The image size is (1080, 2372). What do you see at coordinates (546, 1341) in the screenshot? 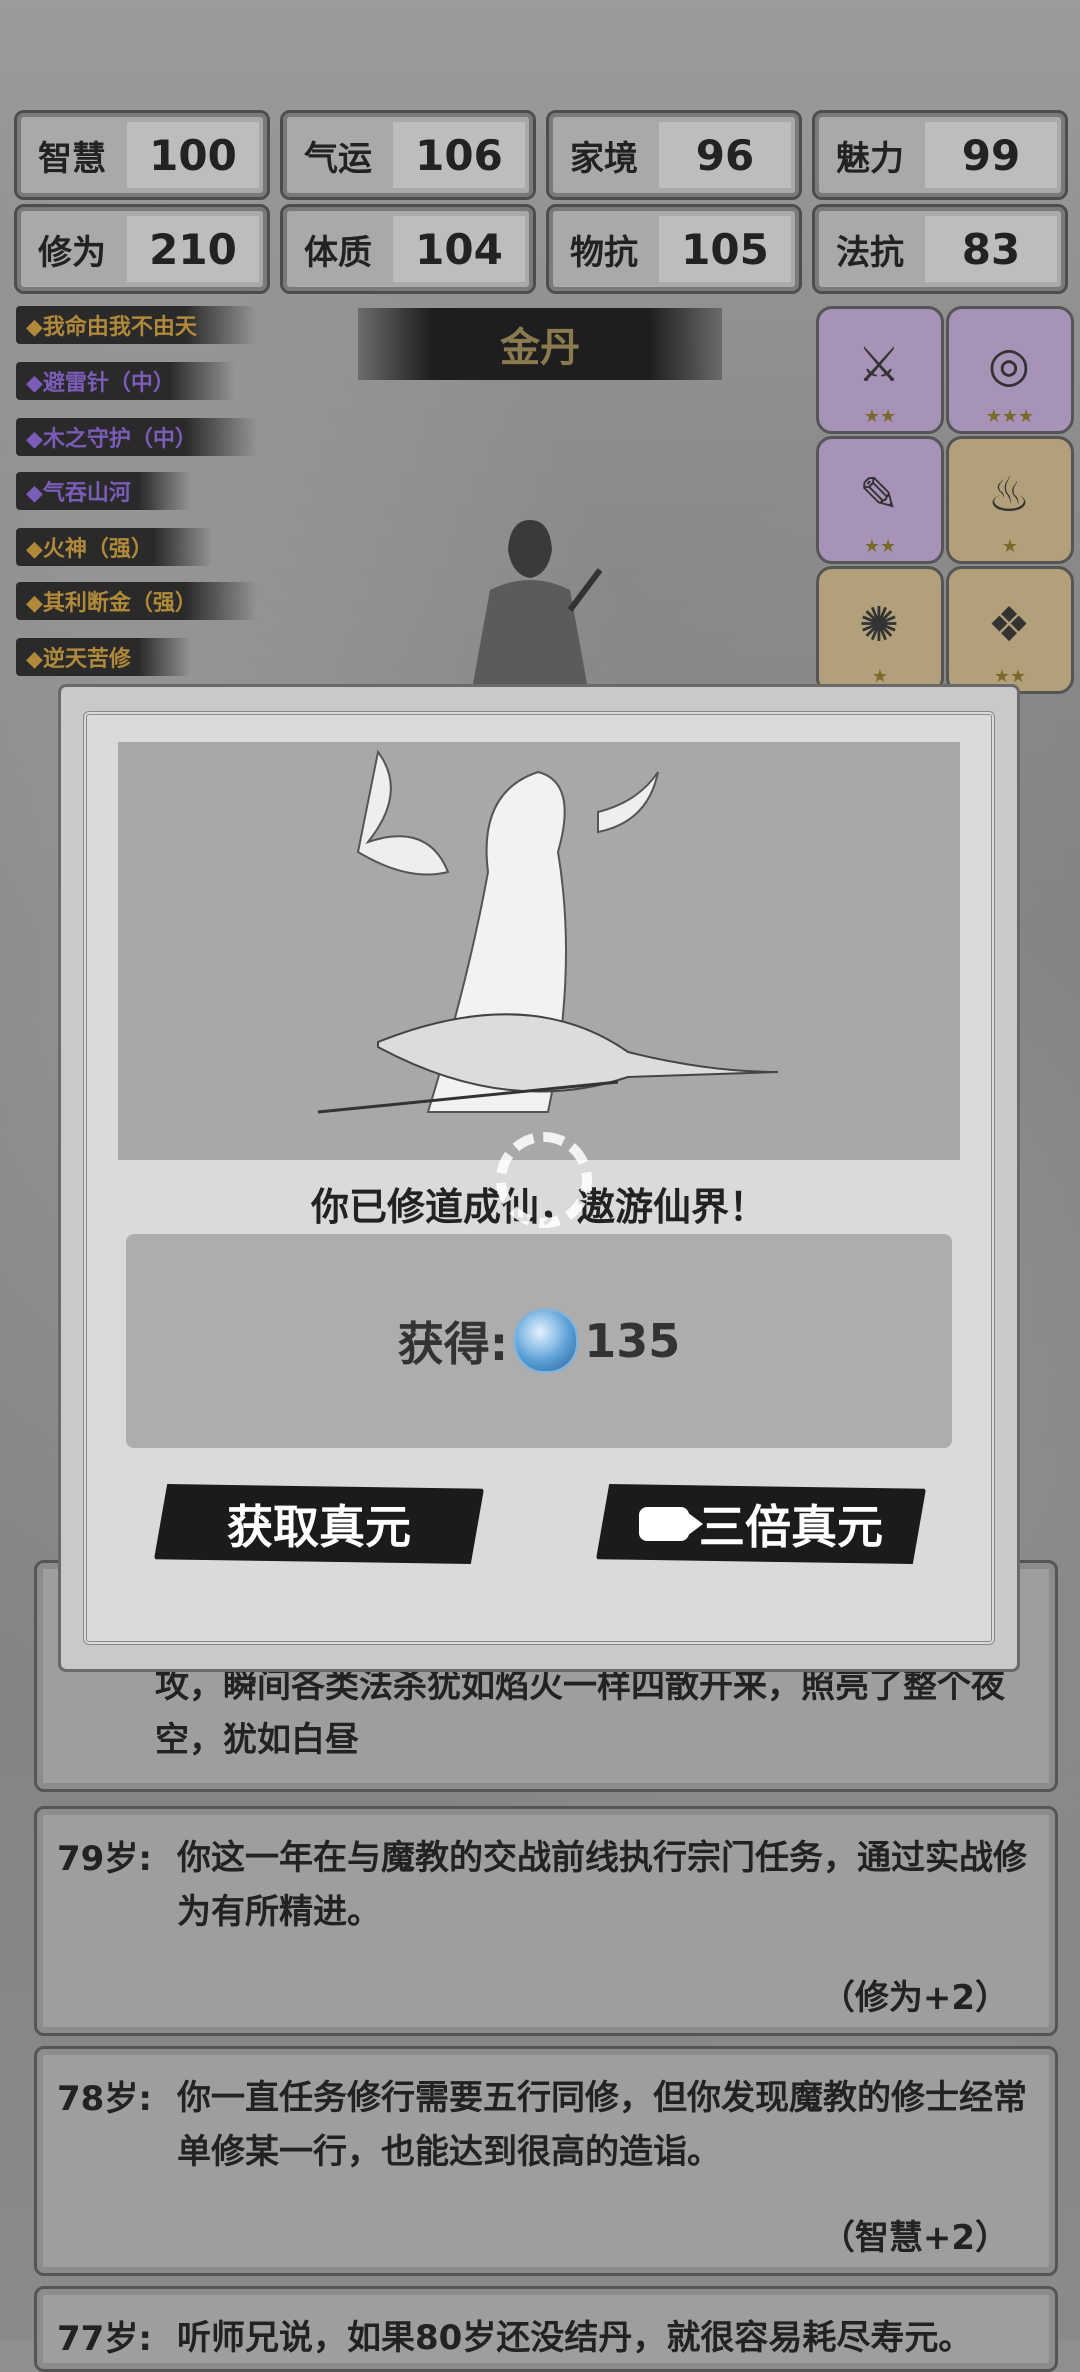
I see `true-essence-orb-icon` at bounding box center [546, 1341].